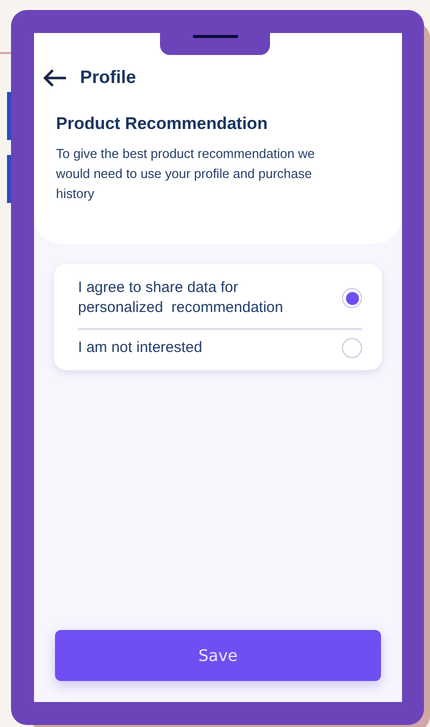  Describe the element at coordinates (108, 77) in the screenshot. I see `page-title: Profile` at that location.